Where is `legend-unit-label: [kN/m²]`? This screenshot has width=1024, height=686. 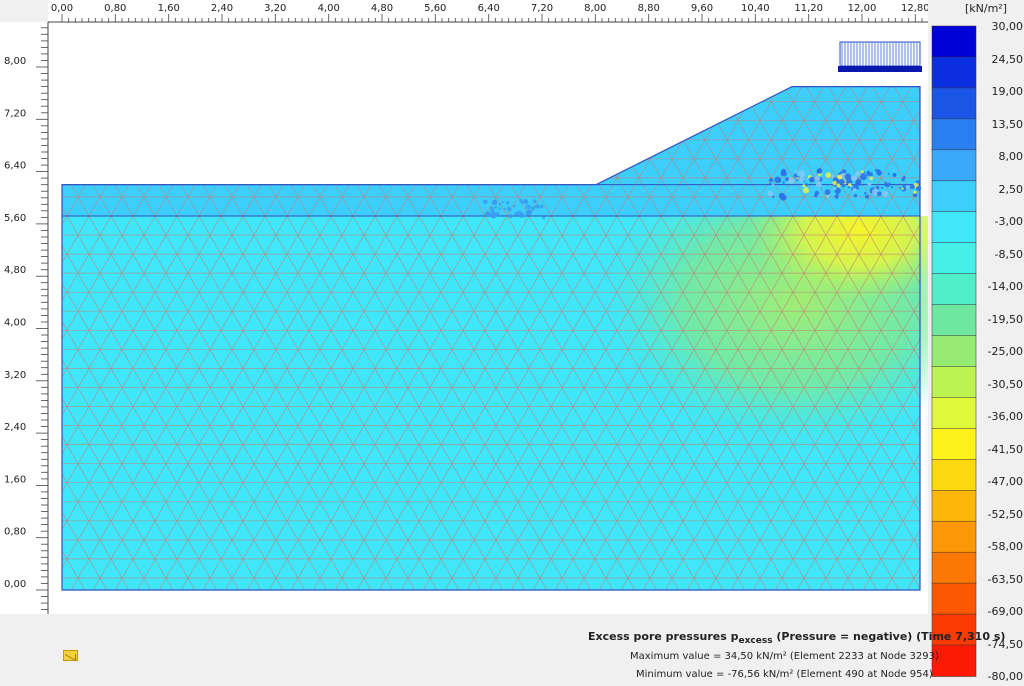
legend-unit-label: [kN/m²] is located at coordinates (986, 8).